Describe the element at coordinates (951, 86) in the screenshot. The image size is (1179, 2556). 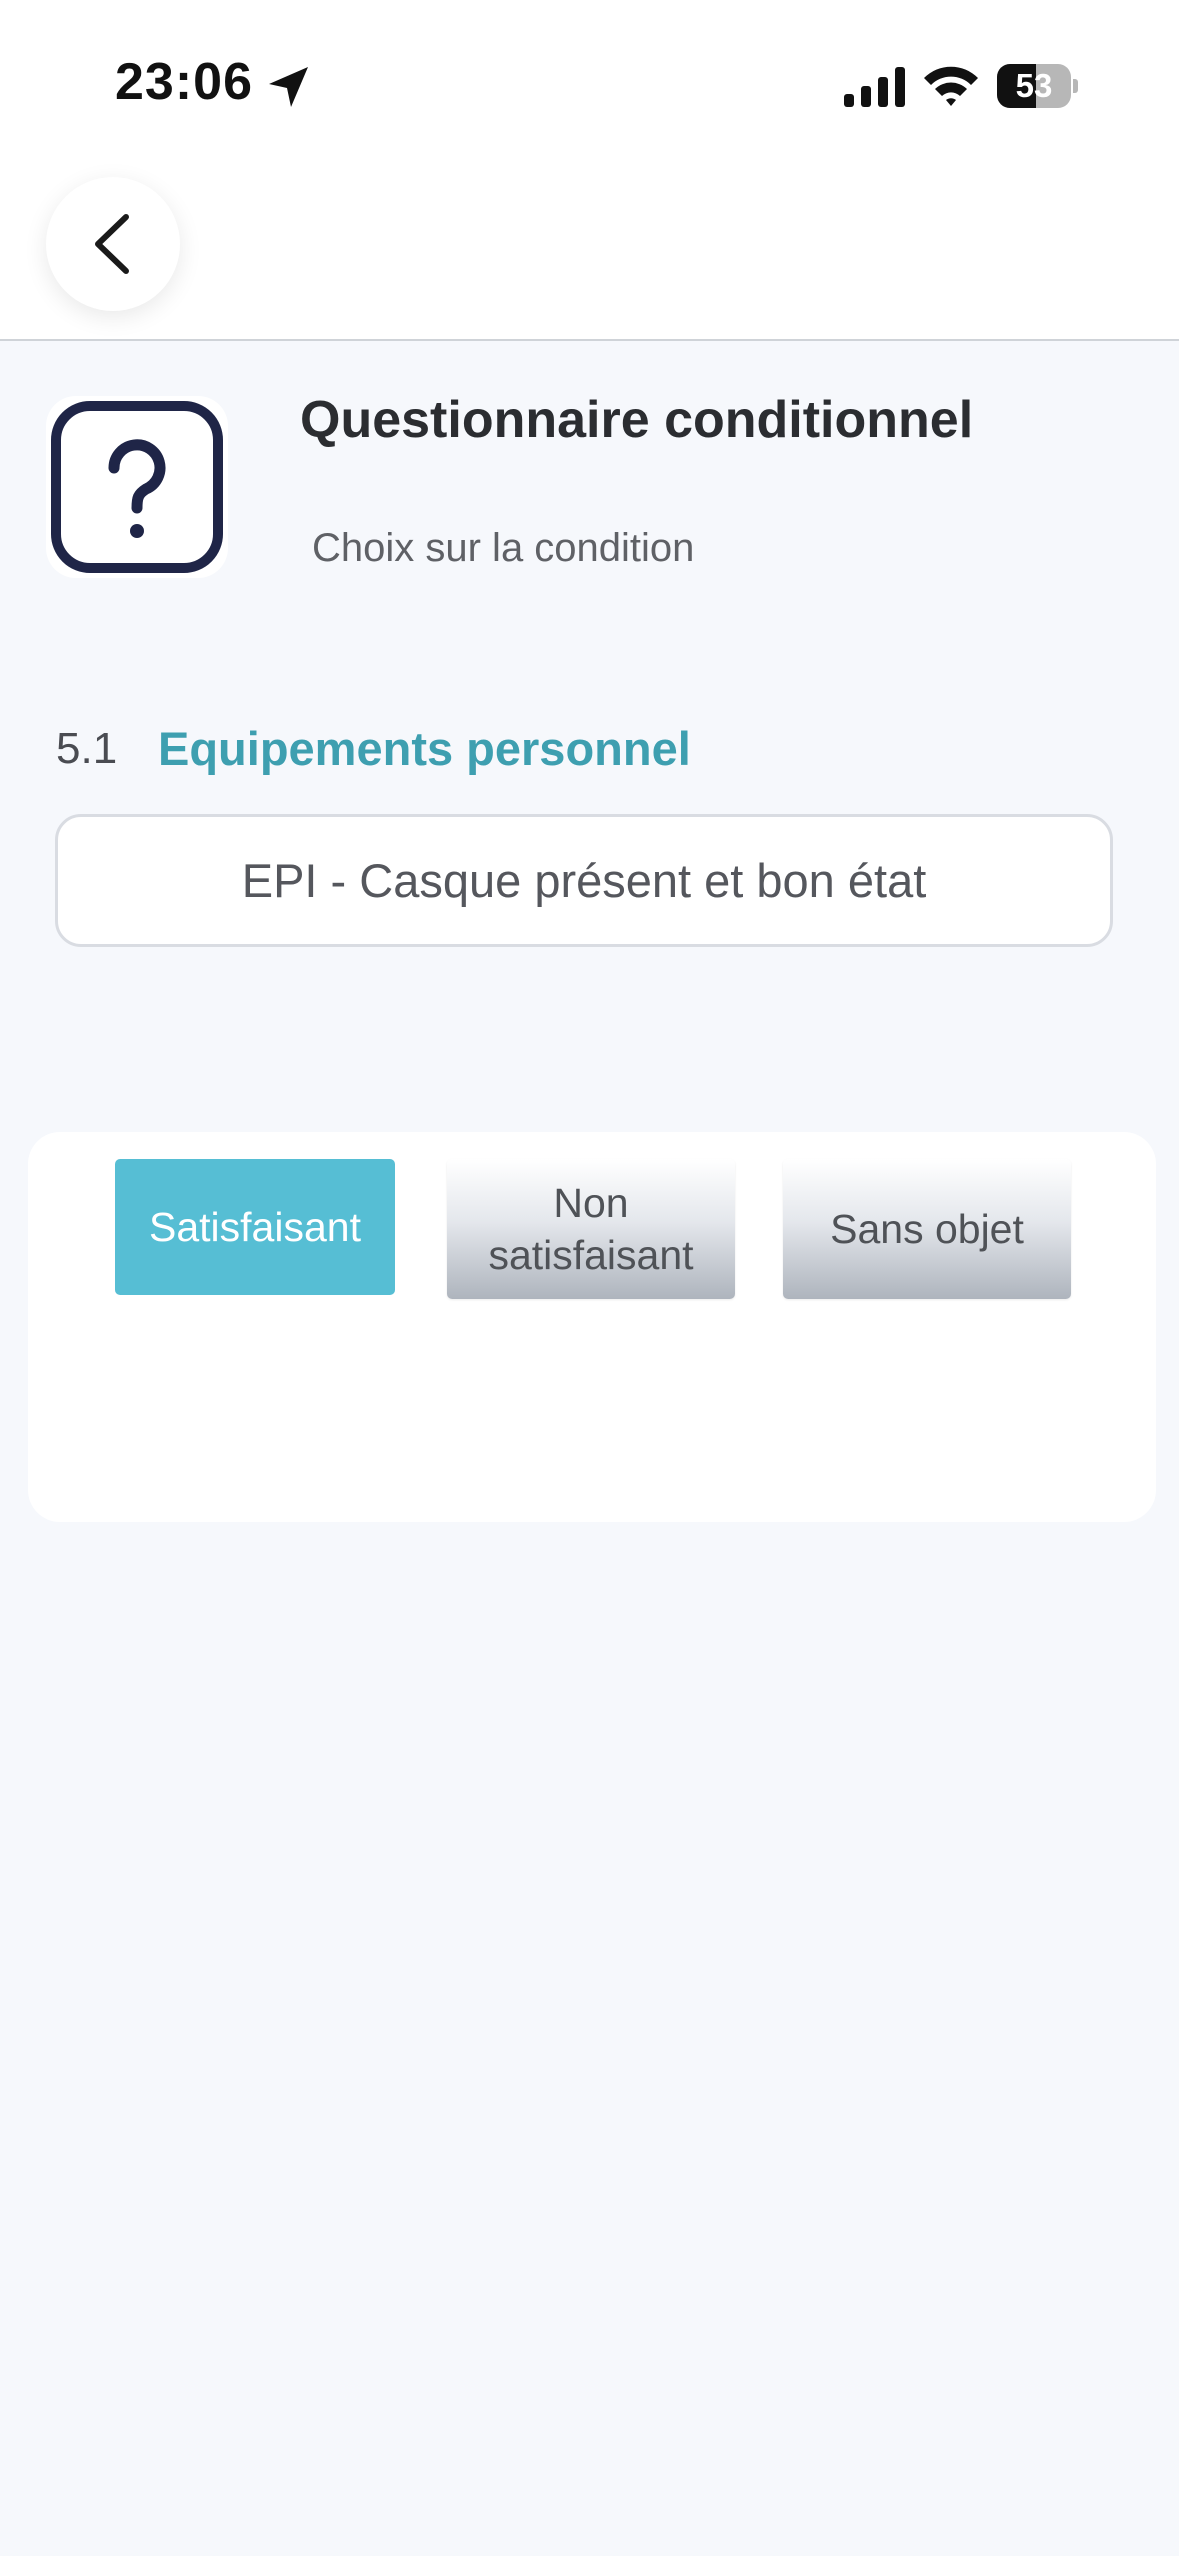
I see `wifi-icon` at that location.